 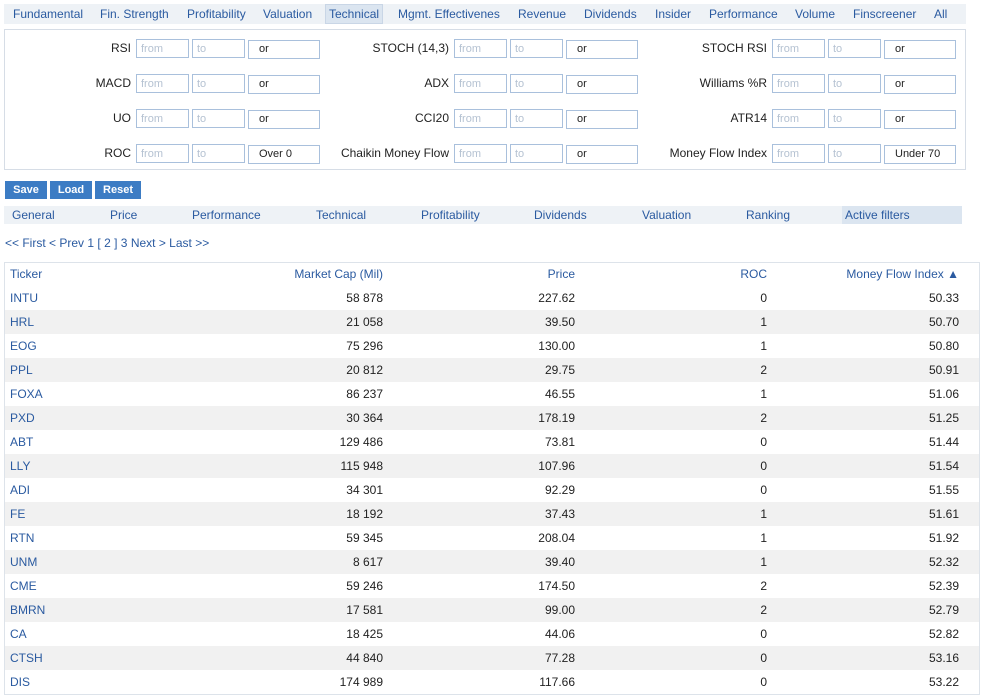 What do you see at coordinates (602, 84) in the screenshot?
I see `adx-operator-select: or` at bounding box center [602, 84].